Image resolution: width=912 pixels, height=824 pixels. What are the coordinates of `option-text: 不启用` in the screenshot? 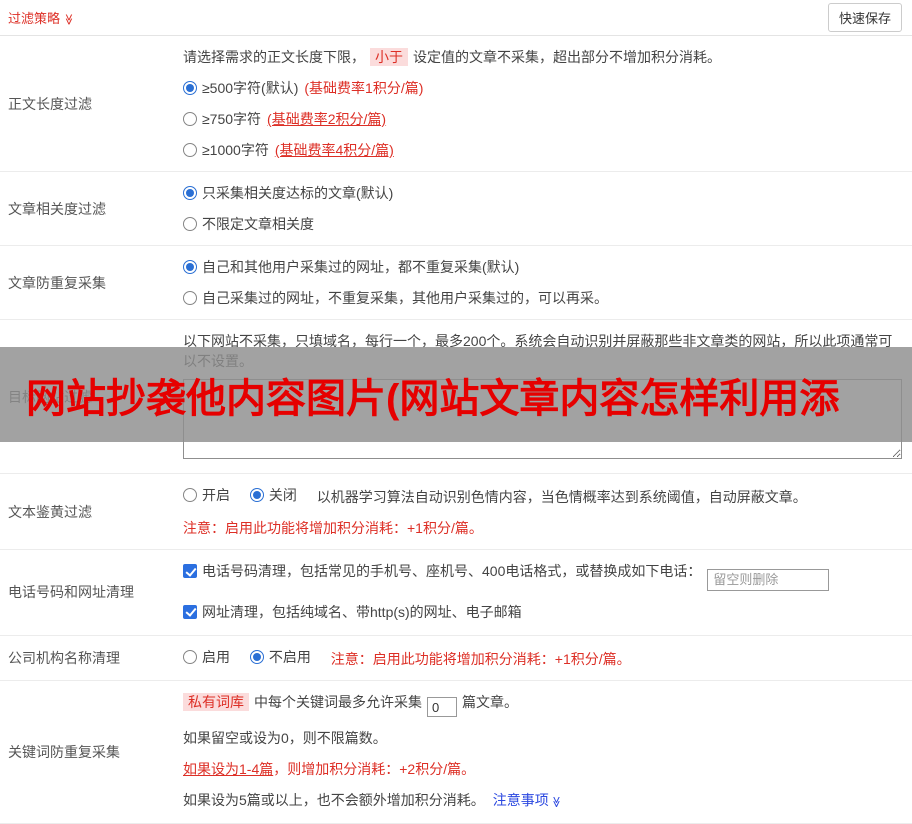 It's located at (290, 657).